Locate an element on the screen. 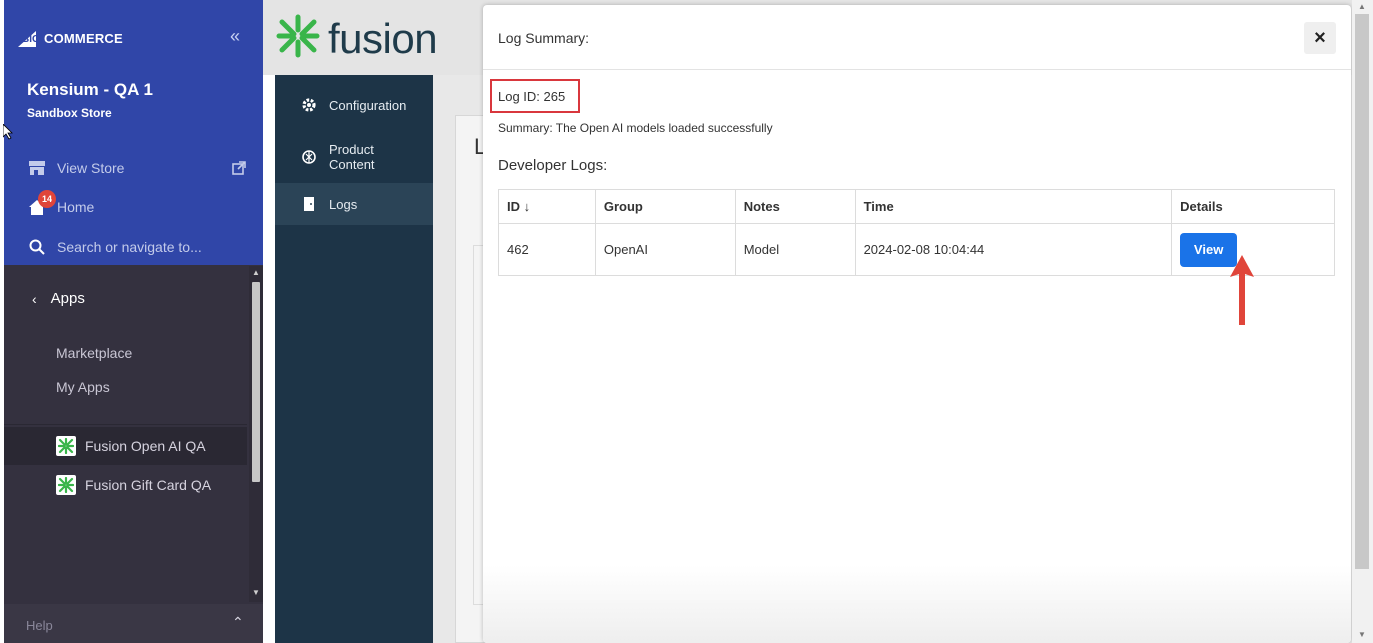  bigcommerce-logo-big: BIG is located at coordinates (31, 39).